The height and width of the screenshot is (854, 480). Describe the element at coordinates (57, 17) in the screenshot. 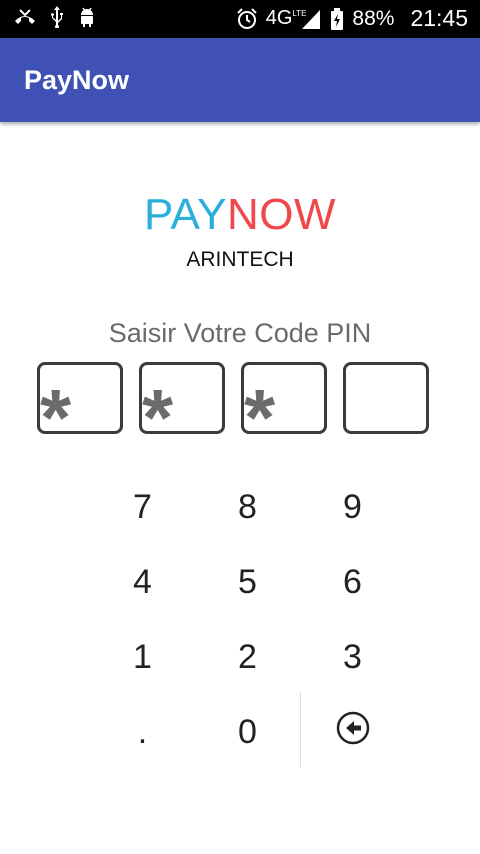

I see `usb-icon` at that location.